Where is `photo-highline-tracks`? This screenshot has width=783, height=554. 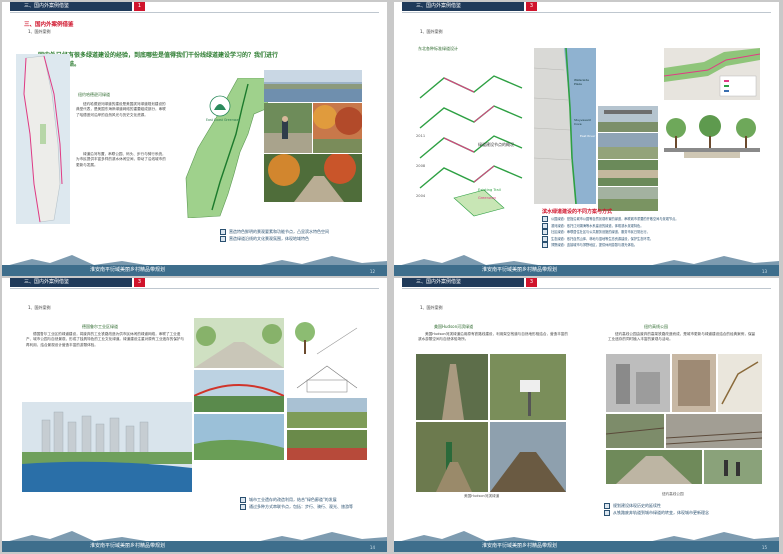
photo-highline-tracks is located at coordinates (635, 431).